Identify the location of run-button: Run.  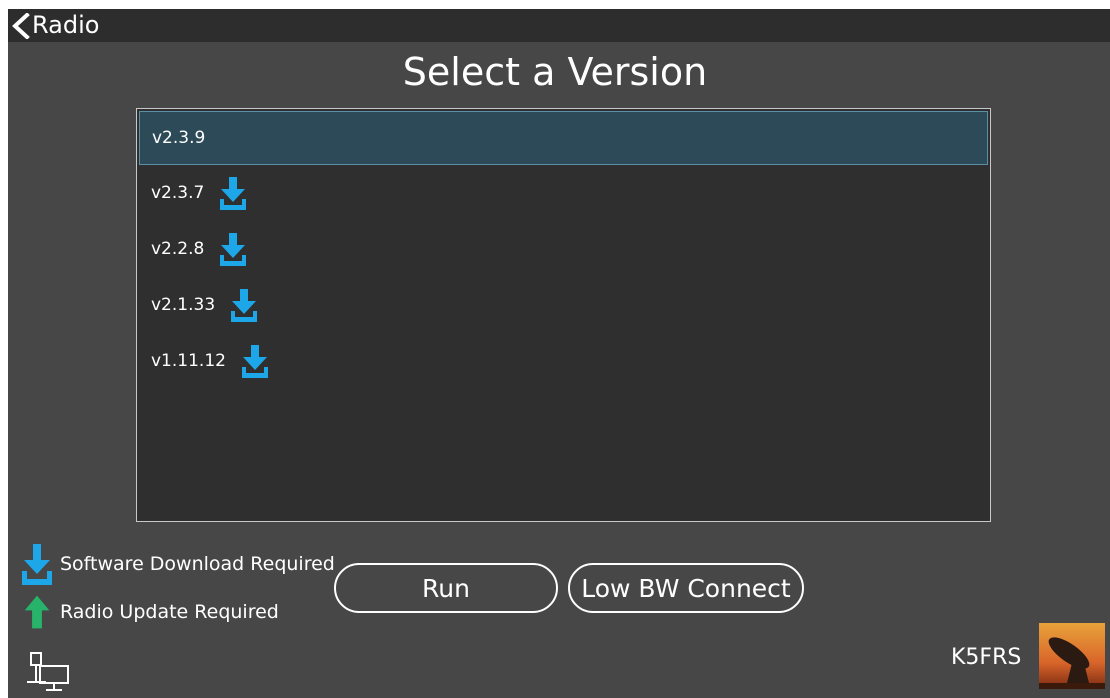
(446, 588).